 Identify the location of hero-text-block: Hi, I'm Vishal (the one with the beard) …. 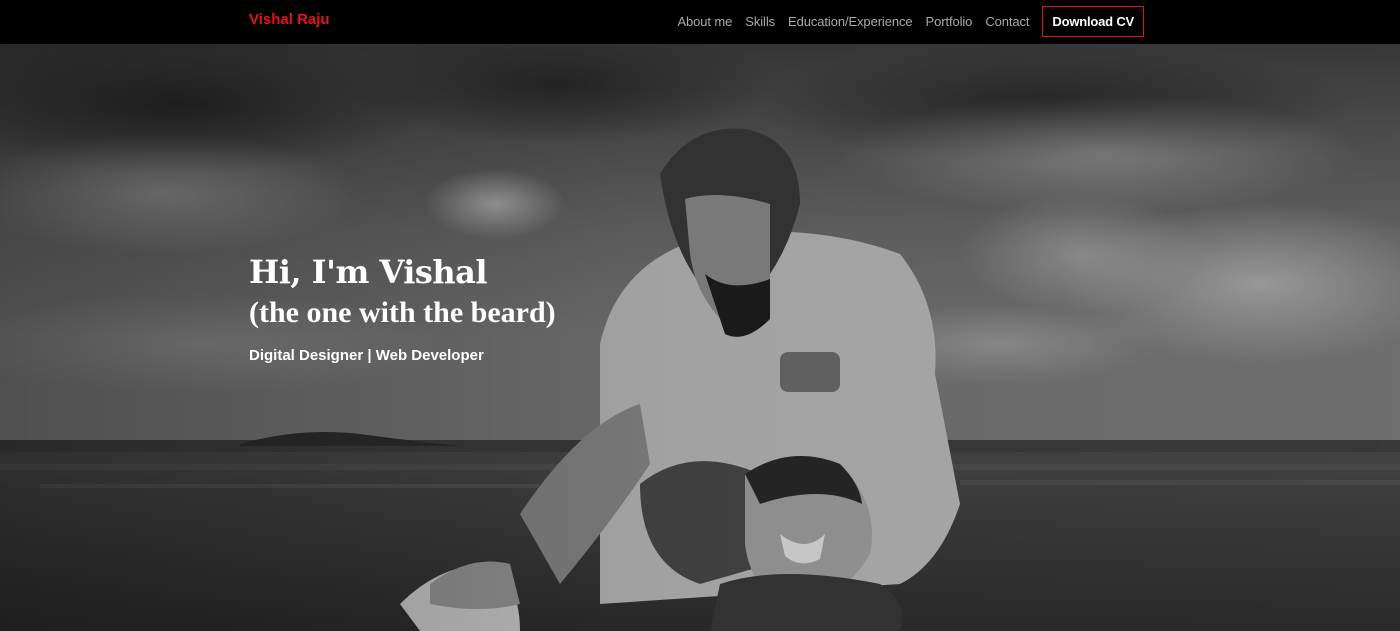
(402, 308).